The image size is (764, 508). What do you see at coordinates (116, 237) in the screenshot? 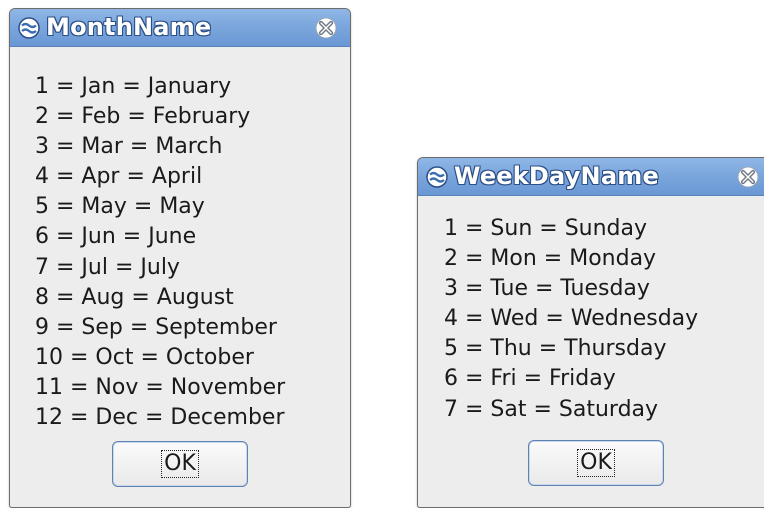
I see `list-item: 6 = Jun = June` at bounding box center [116, 237].